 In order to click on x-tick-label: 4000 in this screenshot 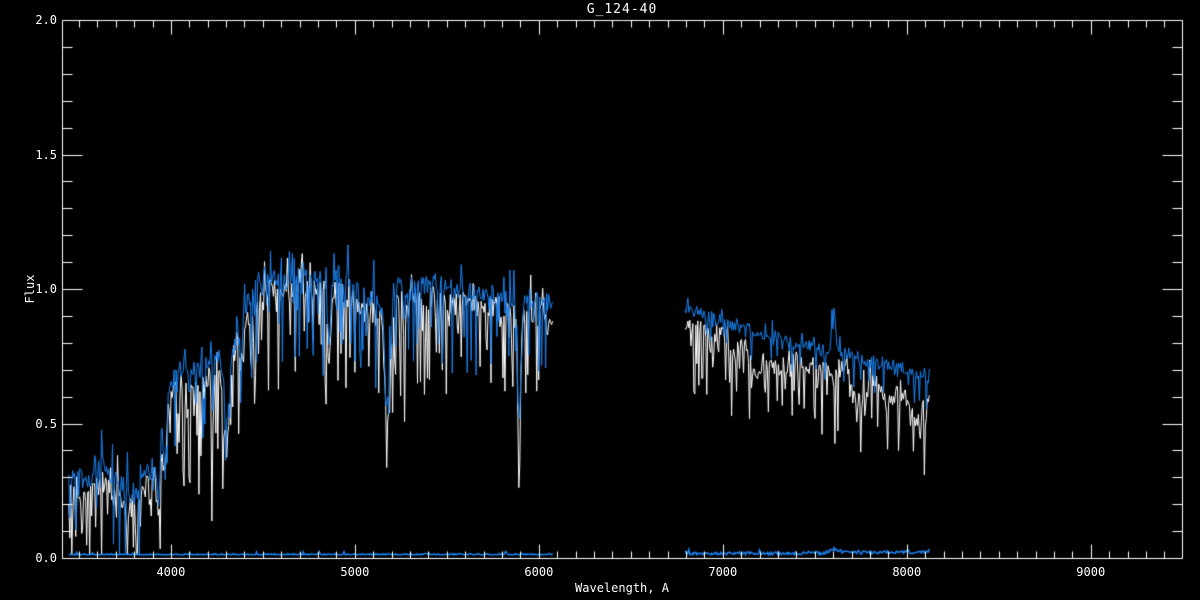, I will do `click(171, 572)`.